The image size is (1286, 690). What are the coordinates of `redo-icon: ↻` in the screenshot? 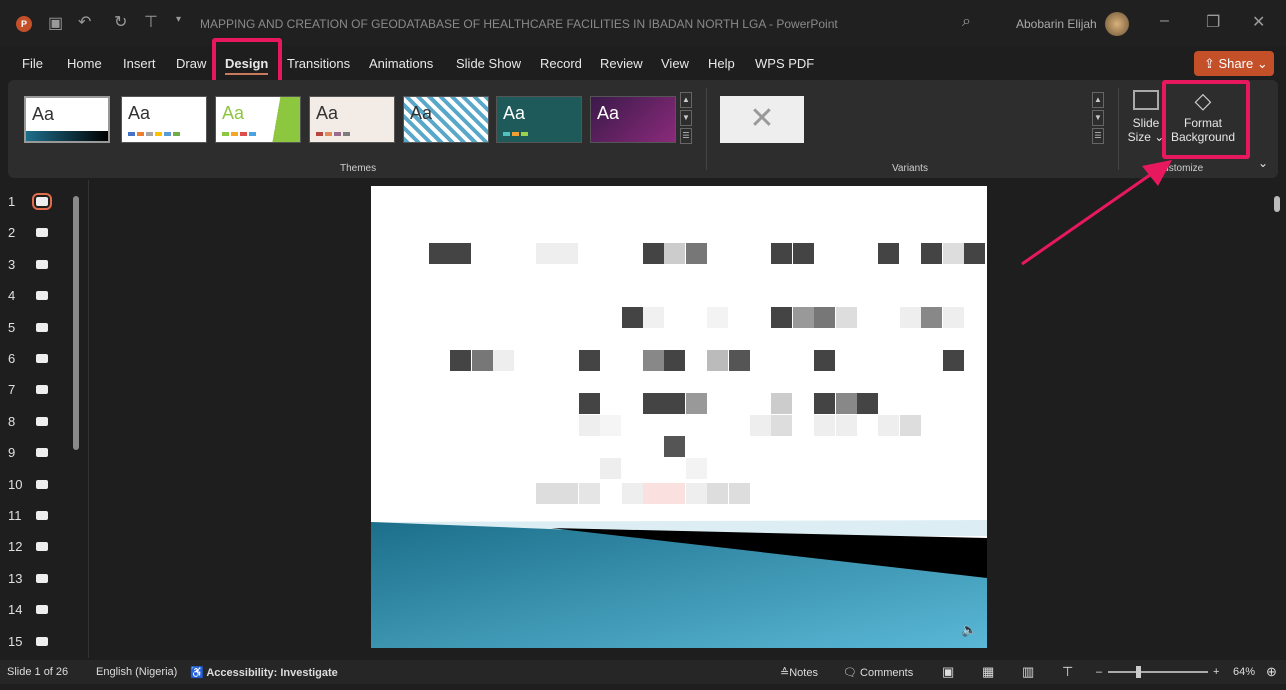 It's located at (120, 22).